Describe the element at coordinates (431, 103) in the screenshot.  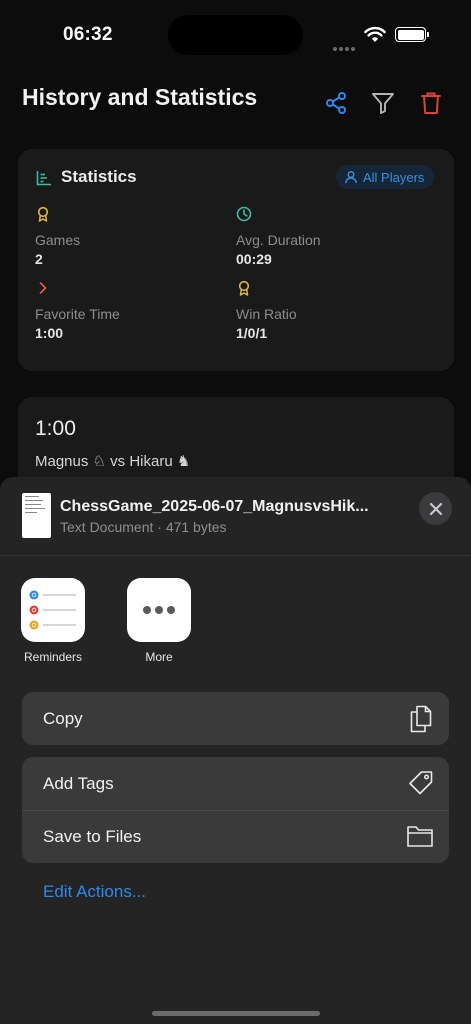
I see `trash-icon` at that location.